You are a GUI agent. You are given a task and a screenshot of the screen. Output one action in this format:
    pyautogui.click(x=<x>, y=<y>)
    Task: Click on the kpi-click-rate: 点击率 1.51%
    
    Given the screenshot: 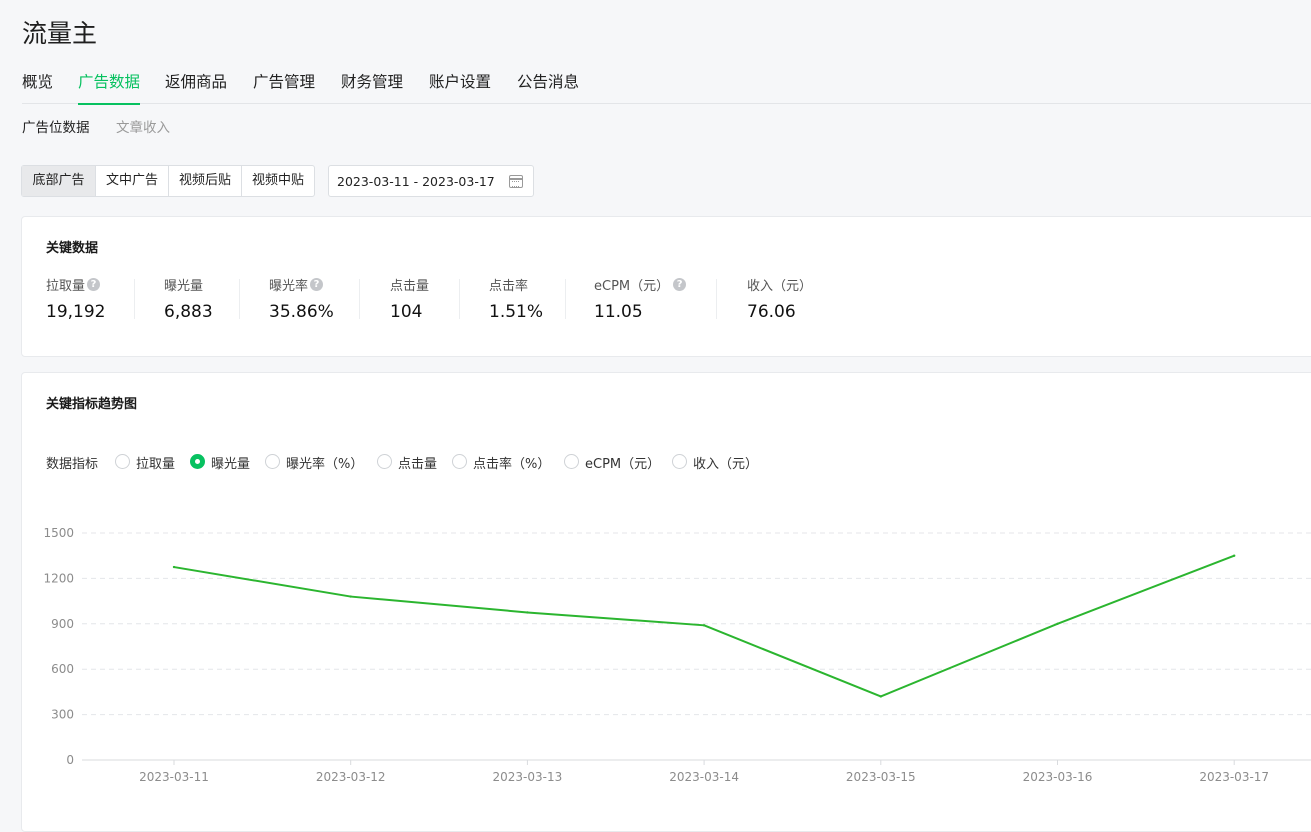 What is the action you would take?
    pyautogui.click(x=516, y=298)
    